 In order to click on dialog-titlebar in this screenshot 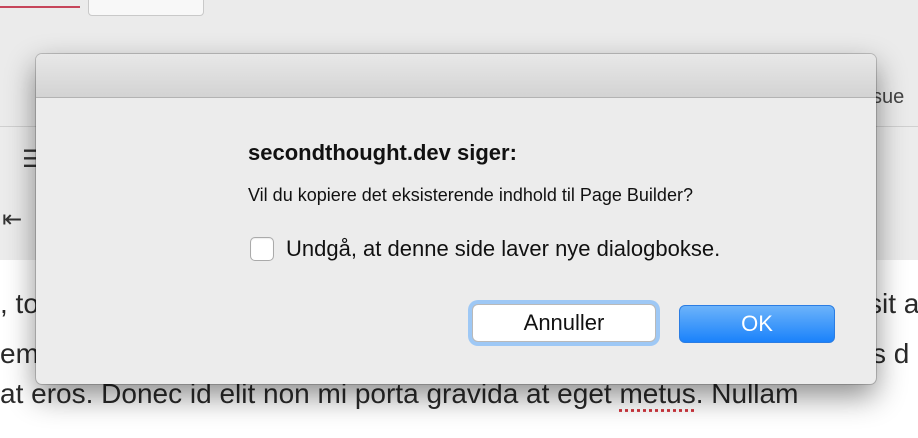, I will do `click(456, 76)`.